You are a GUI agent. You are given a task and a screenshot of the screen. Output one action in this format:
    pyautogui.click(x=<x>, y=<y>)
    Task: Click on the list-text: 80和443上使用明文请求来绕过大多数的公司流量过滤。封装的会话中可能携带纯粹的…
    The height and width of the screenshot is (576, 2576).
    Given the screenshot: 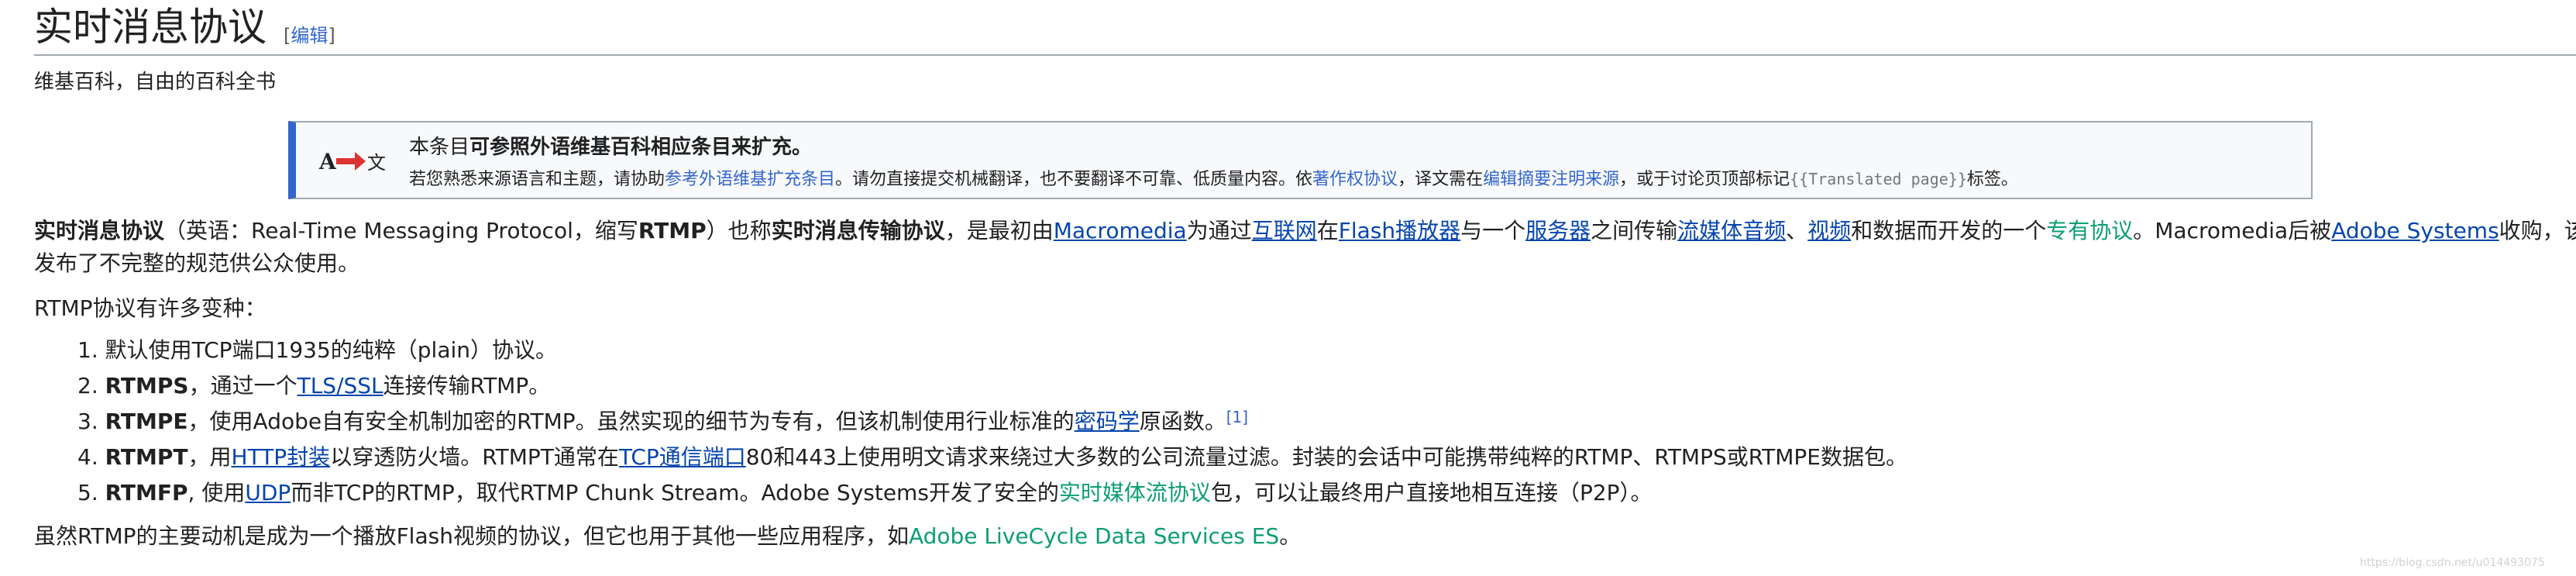 What is the action you would take?
    pyautogui.click(x=1326, y=457)
    